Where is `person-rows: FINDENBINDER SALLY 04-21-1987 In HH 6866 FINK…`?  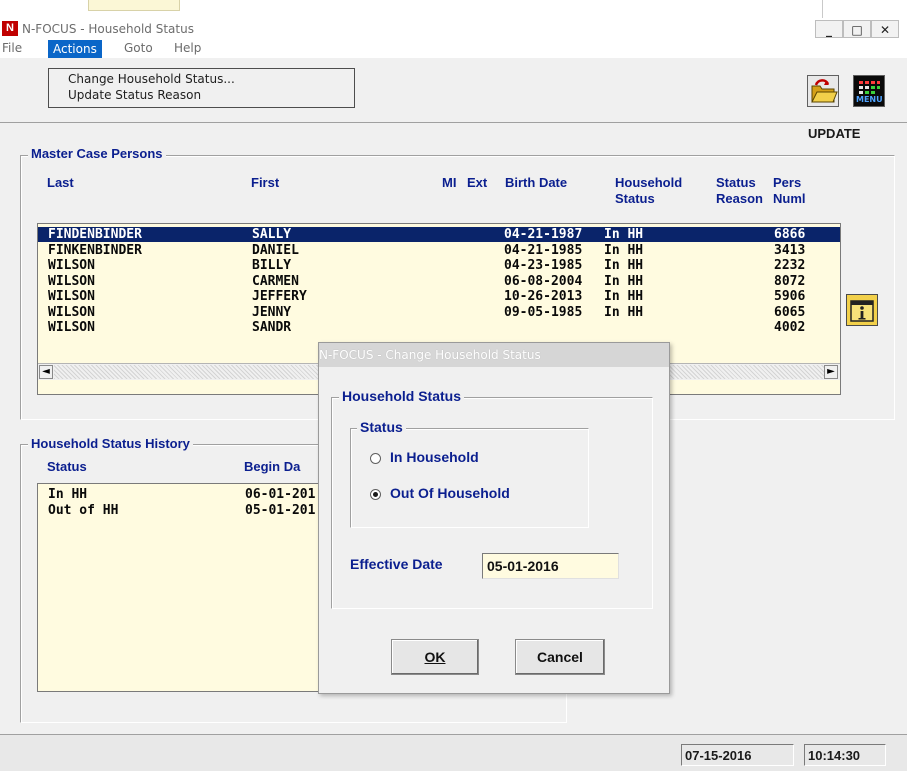
person-rows: FINDENBINDER SALLY 04-21-1987 In HH 6866 FINK… is located at coordinates (439, 282).